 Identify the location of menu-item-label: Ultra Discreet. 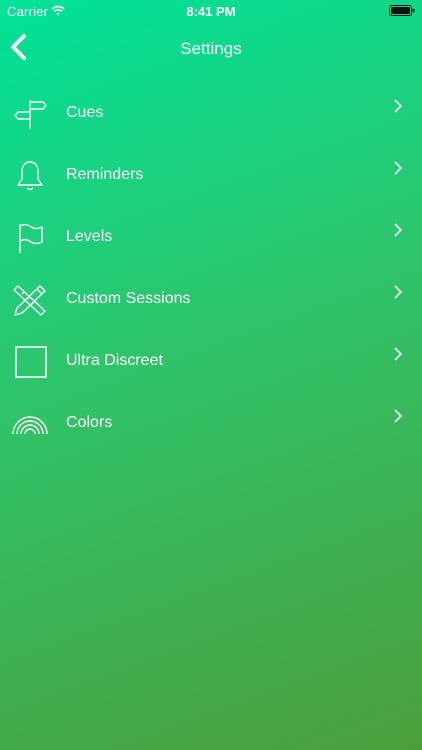
(114, 360).